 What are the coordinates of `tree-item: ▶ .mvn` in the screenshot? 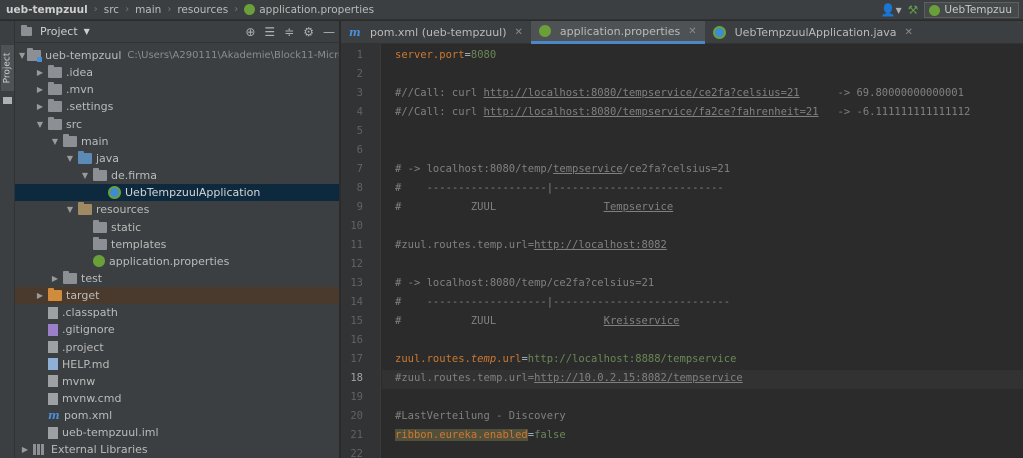 It's located at (177, 89).